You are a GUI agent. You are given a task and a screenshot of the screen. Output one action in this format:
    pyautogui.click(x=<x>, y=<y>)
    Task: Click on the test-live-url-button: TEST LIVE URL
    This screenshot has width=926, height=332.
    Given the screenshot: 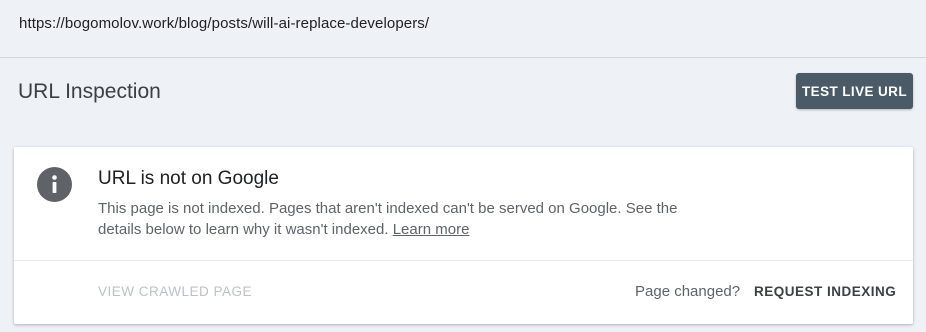 What is the action you would take?
    pyautogui.click(x=854, y=91)
    